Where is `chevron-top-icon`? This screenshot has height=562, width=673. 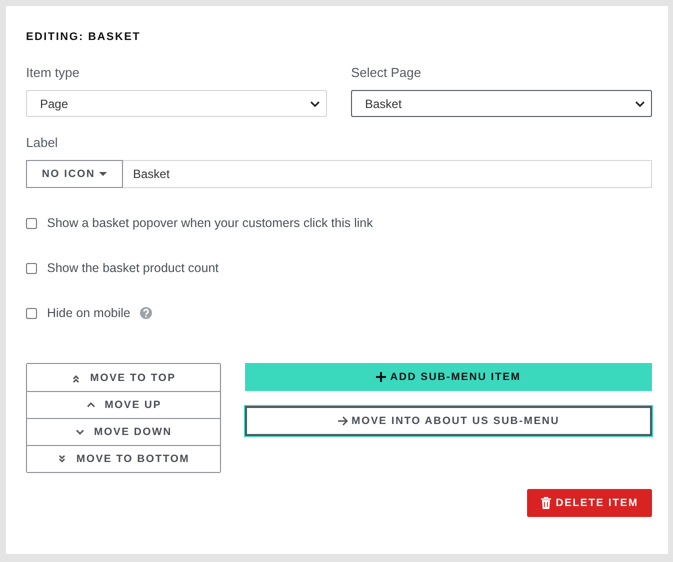 chevron-top-icon is located at coordinates (76, 377).